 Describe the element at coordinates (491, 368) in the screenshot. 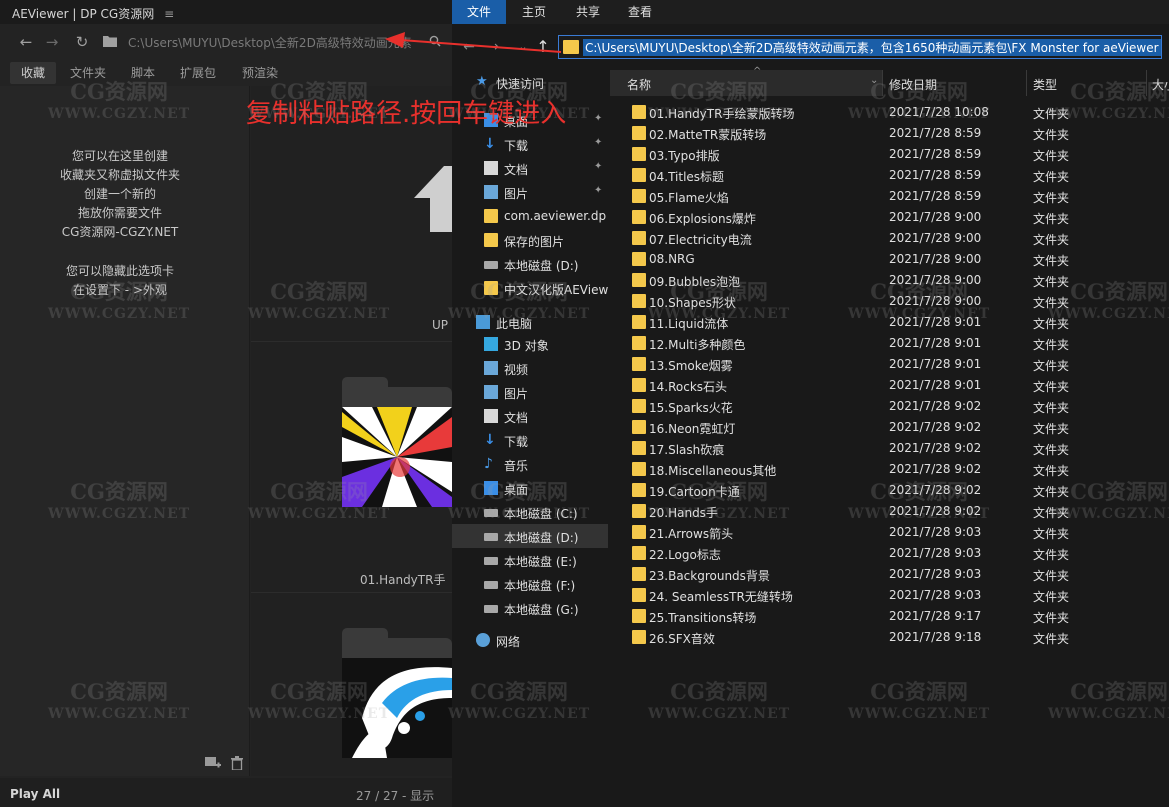

I see `video-icon` at that location.